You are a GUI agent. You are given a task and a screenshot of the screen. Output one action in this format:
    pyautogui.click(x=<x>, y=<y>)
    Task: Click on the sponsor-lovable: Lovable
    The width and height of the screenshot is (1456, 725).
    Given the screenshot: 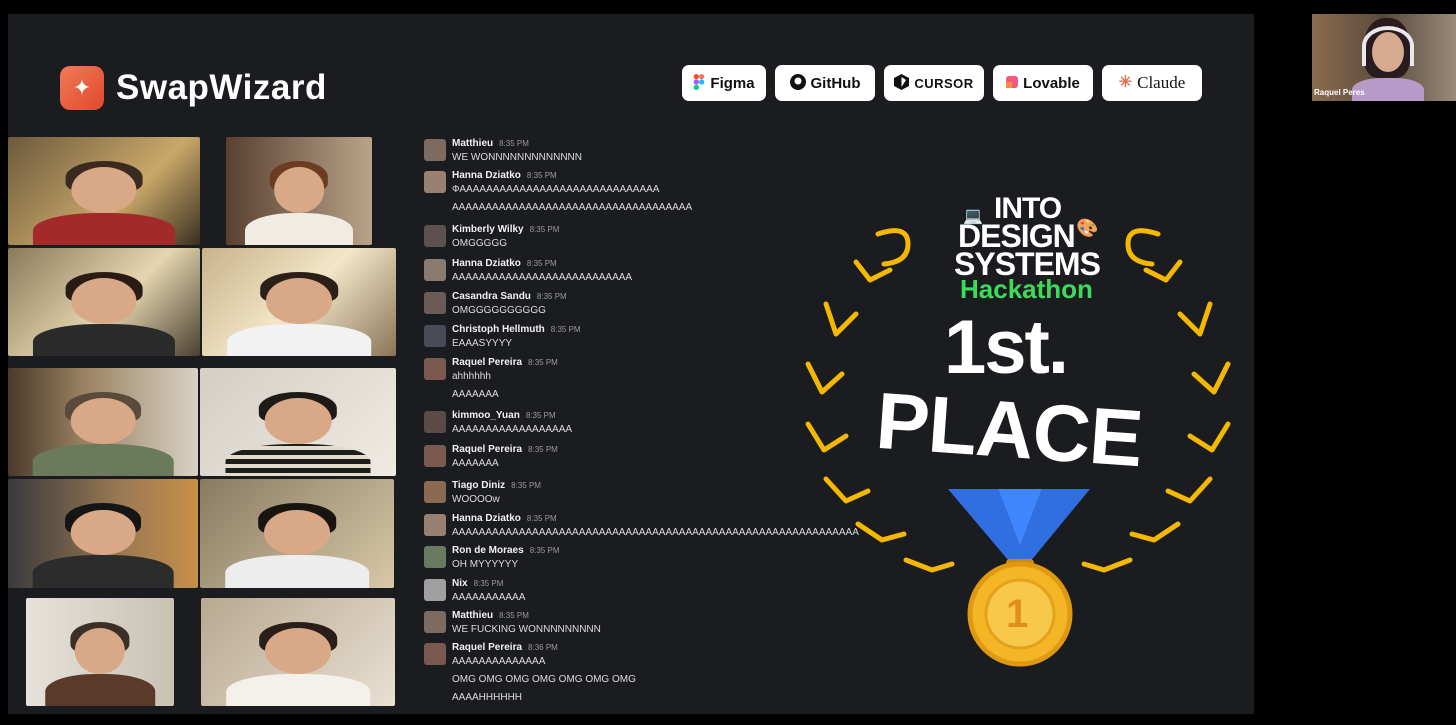 What is the action you would take?
    pyautogui.click(x=1043, y=83)
    